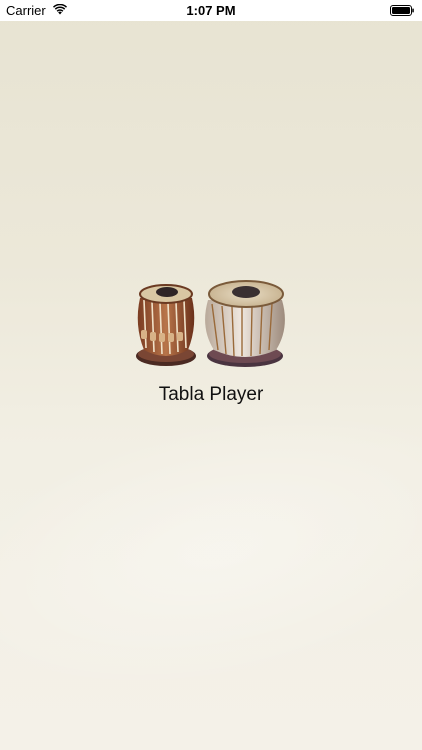  What do you see at coordinates (402, 10) in the screenshot?
I see `battery-icon` at bounding box center [402, 10].